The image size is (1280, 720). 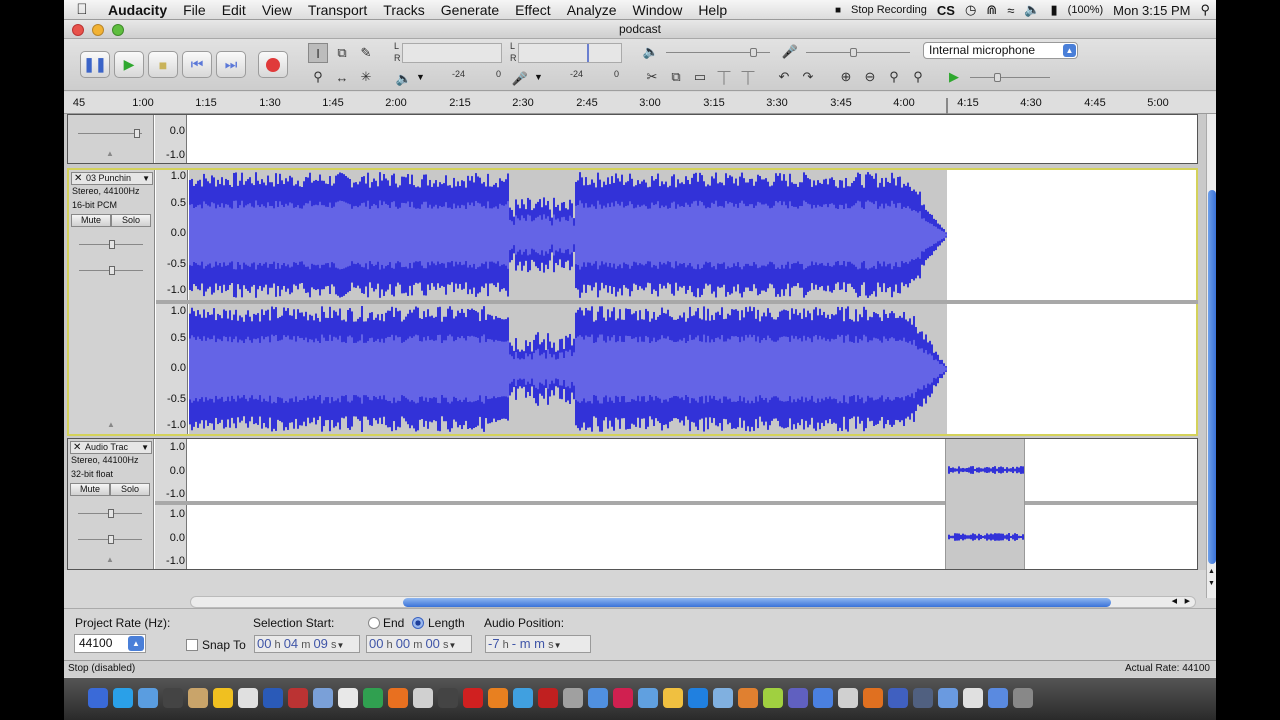 I want to click on trim-icon: ⏉, so click(x=724, y=77).